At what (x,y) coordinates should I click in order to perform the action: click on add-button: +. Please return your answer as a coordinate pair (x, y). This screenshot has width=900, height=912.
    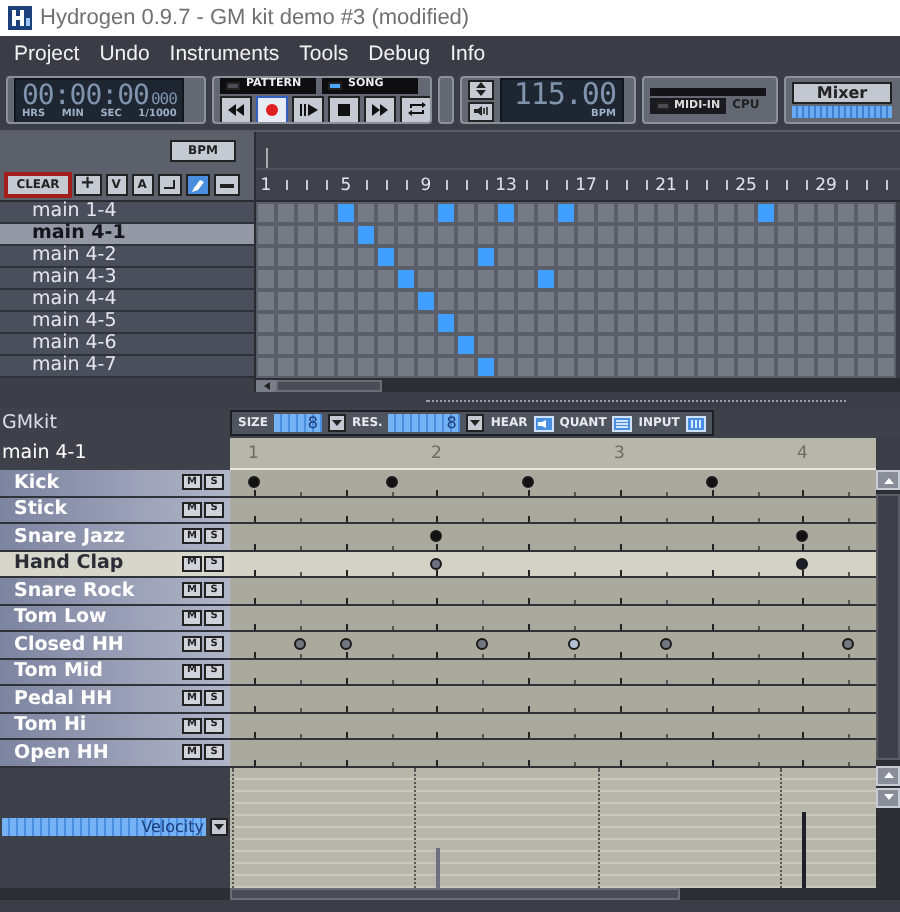
    Looking at the image, I should click on (88, 185).